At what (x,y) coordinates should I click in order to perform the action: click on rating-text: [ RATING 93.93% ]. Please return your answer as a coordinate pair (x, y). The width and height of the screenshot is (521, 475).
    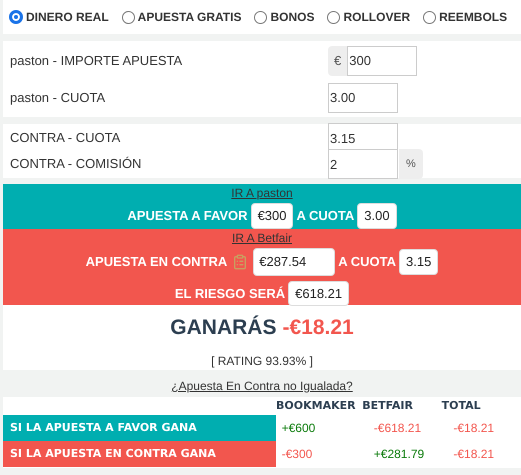
    Looking at the image, I should click on (262, 361).